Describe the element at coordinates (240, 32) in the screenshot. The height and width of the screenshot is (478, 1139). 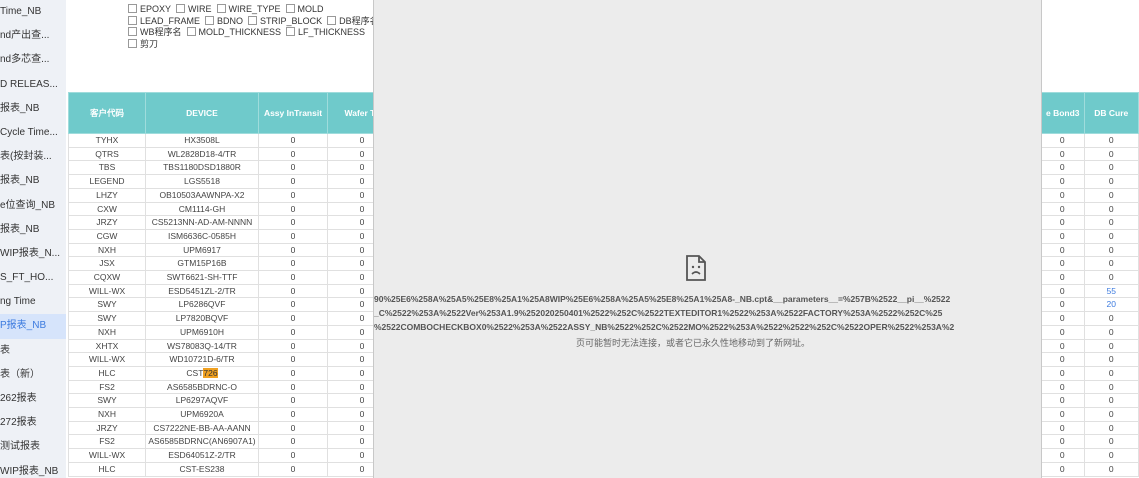
I see `checkbox-label: MOLD_THICKNESS` at that location.